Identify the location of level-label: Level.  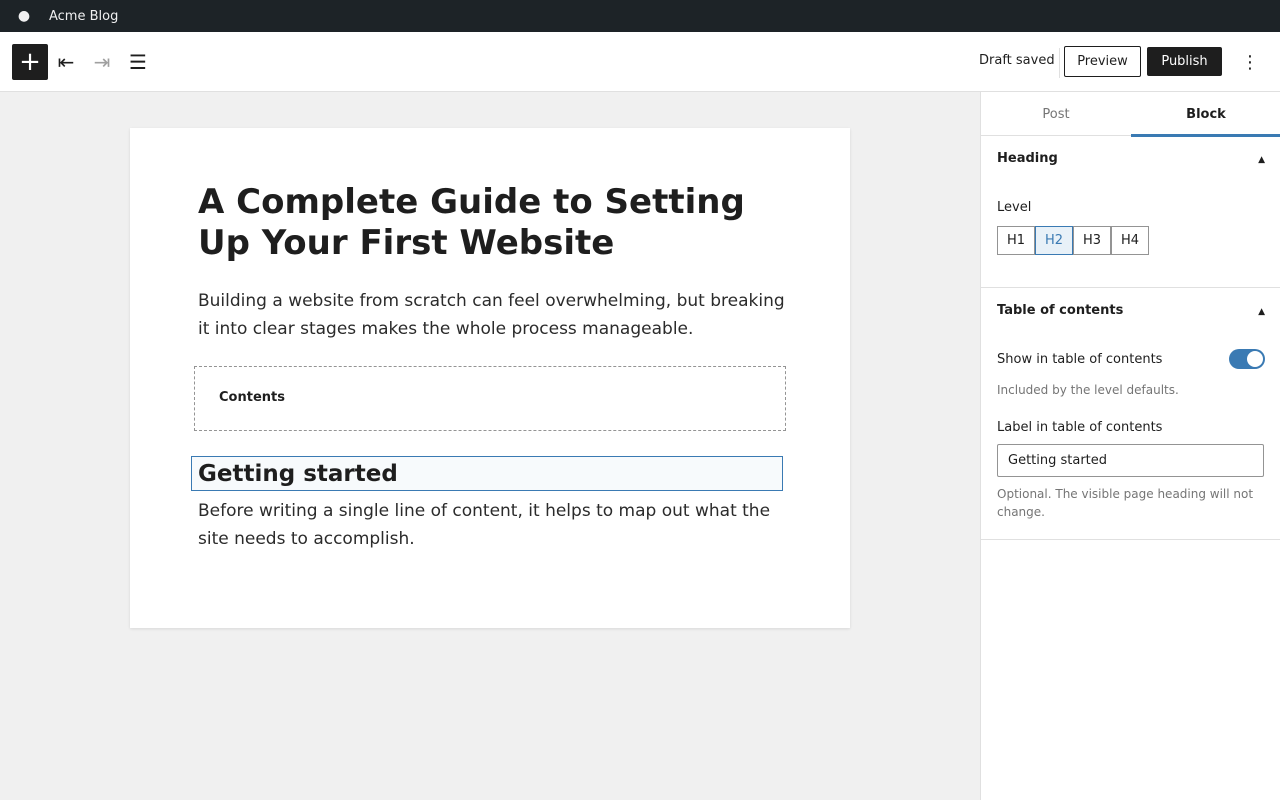
(1014, 207).